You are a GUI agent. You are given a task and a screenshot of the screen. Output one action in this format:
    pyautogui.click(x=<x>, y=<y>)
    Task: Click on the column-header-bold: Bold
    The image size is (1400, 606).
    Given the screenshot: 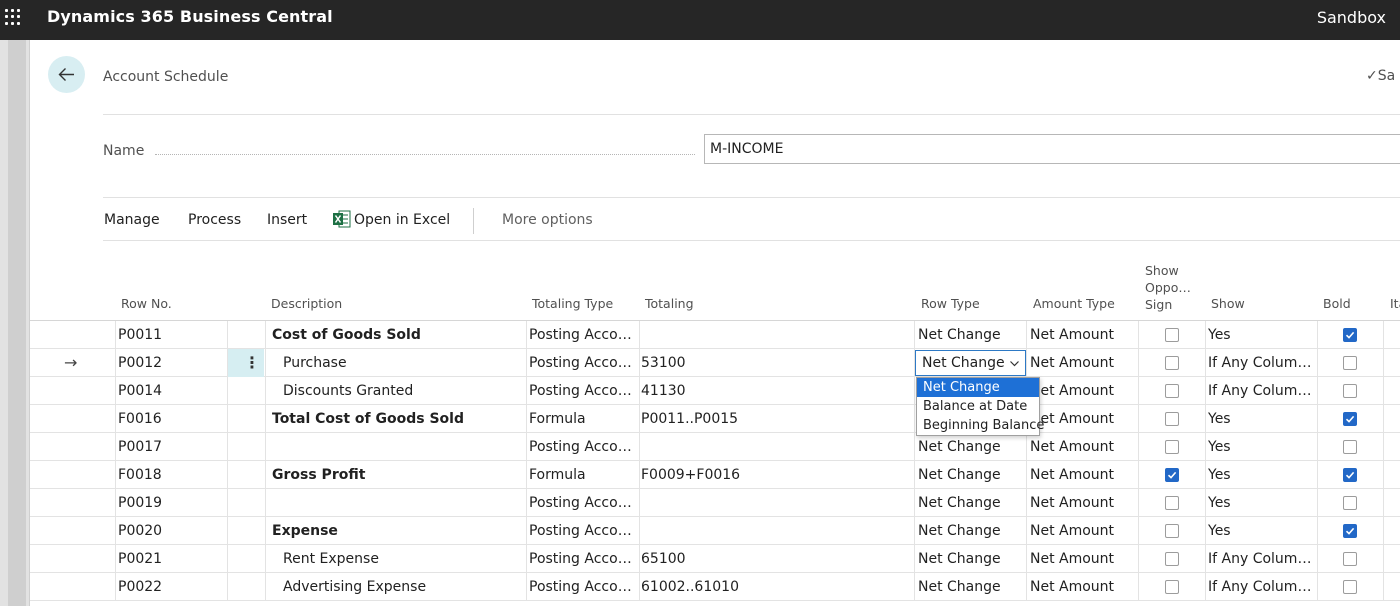 What is the action you would take?
    pyautogui.click(x=1337, y=303)
    